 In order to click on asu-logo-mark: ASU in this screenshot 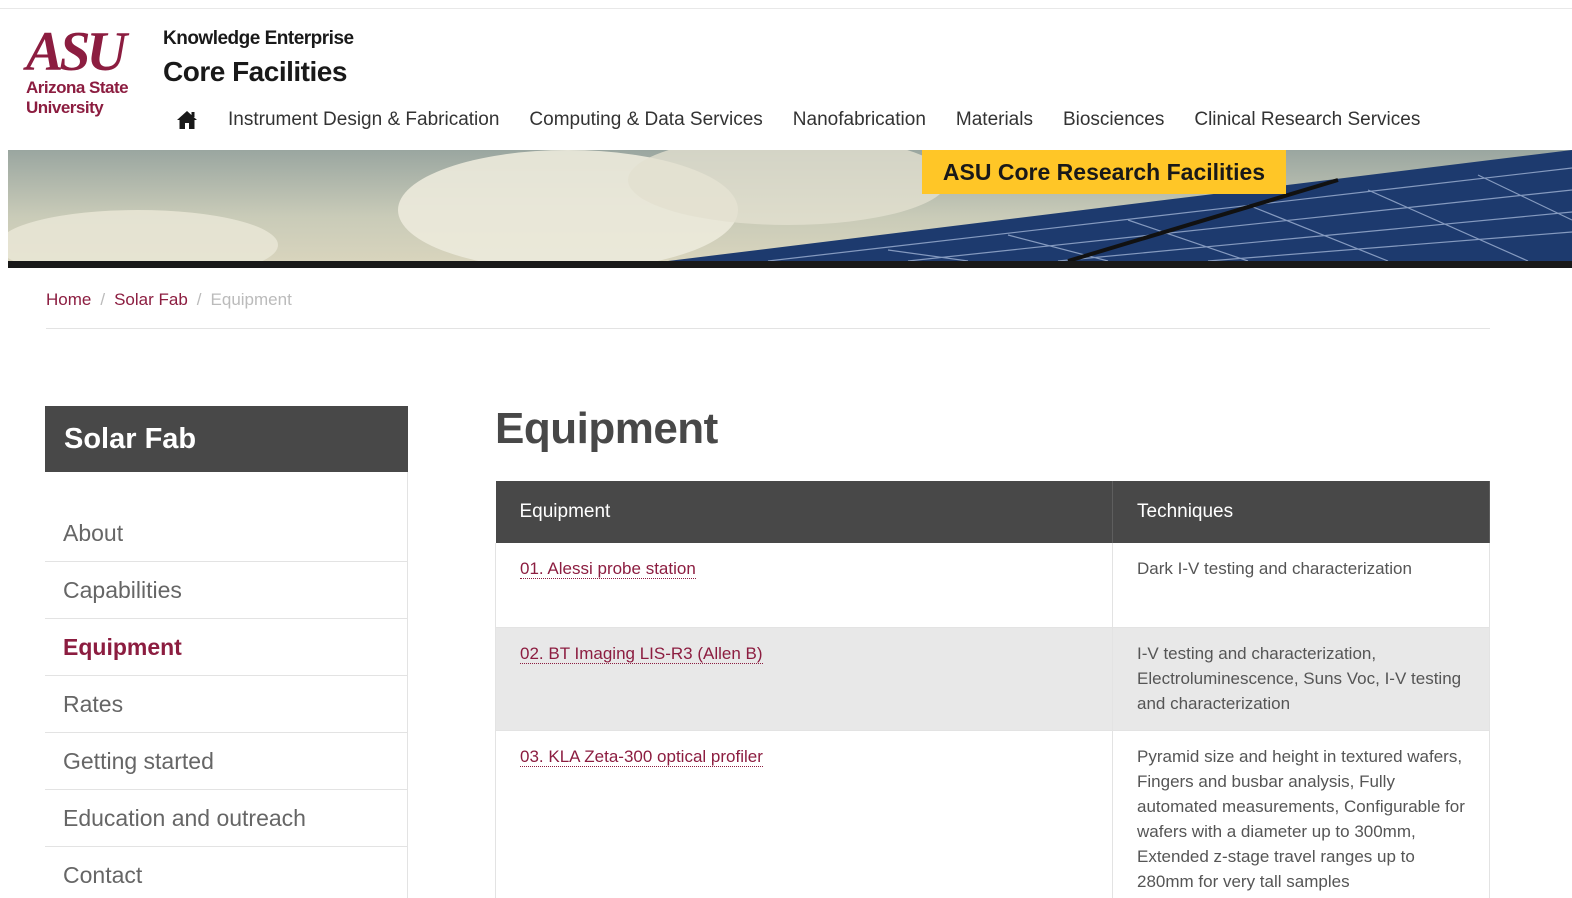, I will do `click(76, 52)`.